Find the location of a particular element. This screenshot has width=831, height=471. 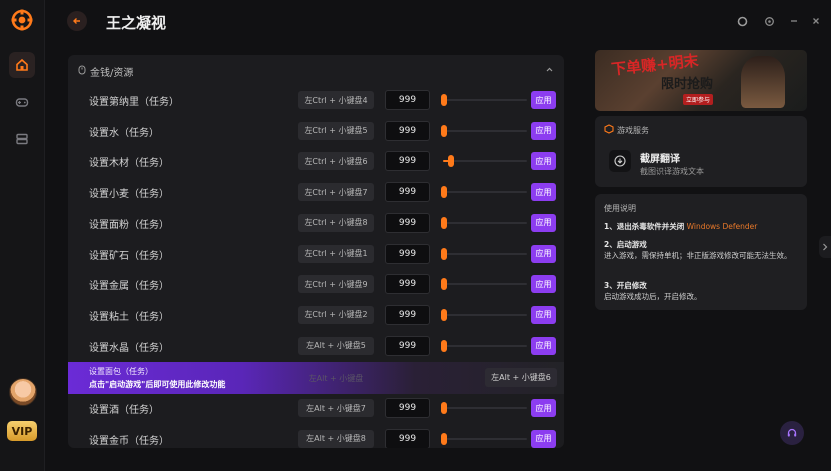

theme-icon is located at coordinates (742, 21).